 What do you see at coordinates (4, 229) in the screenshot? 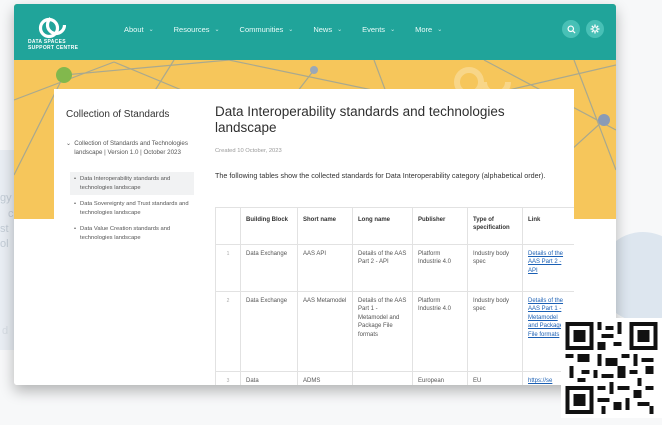
I see `background-text: st` at bounding box center [4, 229].